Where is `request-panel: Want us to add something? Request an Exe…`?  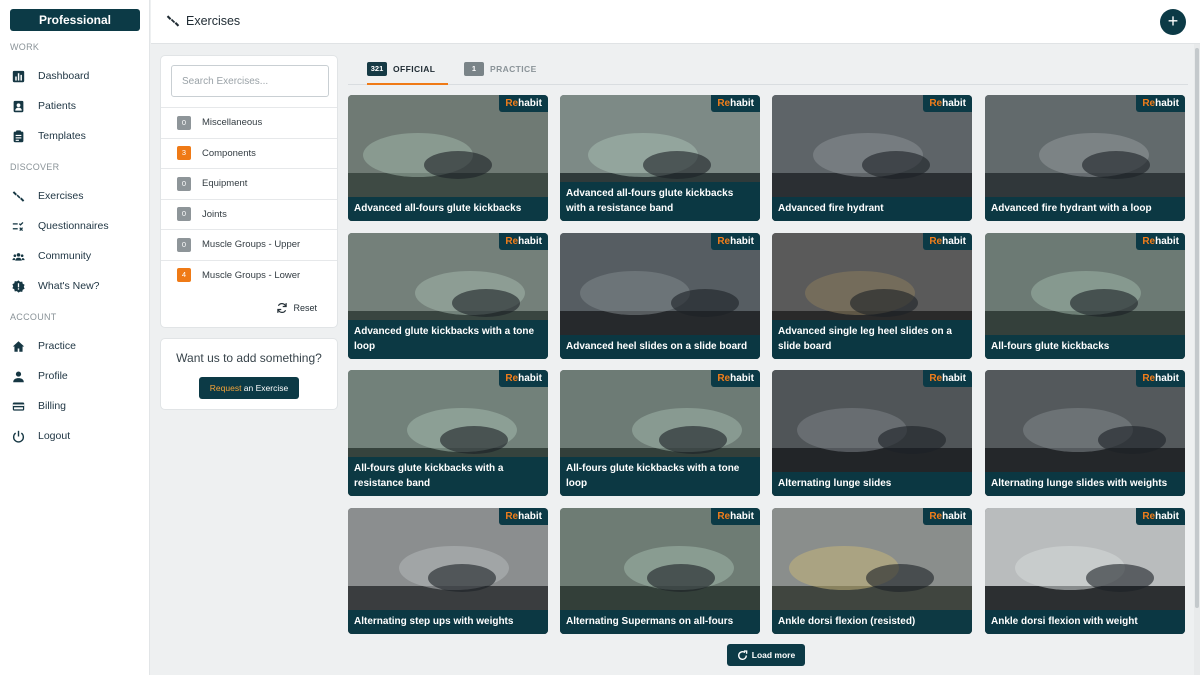 request-panel: Want us to add something? Request an Exe… is located at coordinates (249, 374).